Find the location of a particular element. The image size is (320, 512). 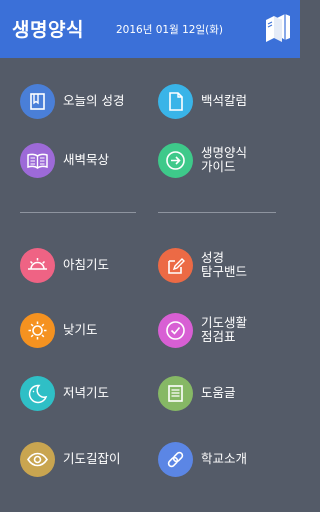

list-icon is located at coordinates (175, 393).